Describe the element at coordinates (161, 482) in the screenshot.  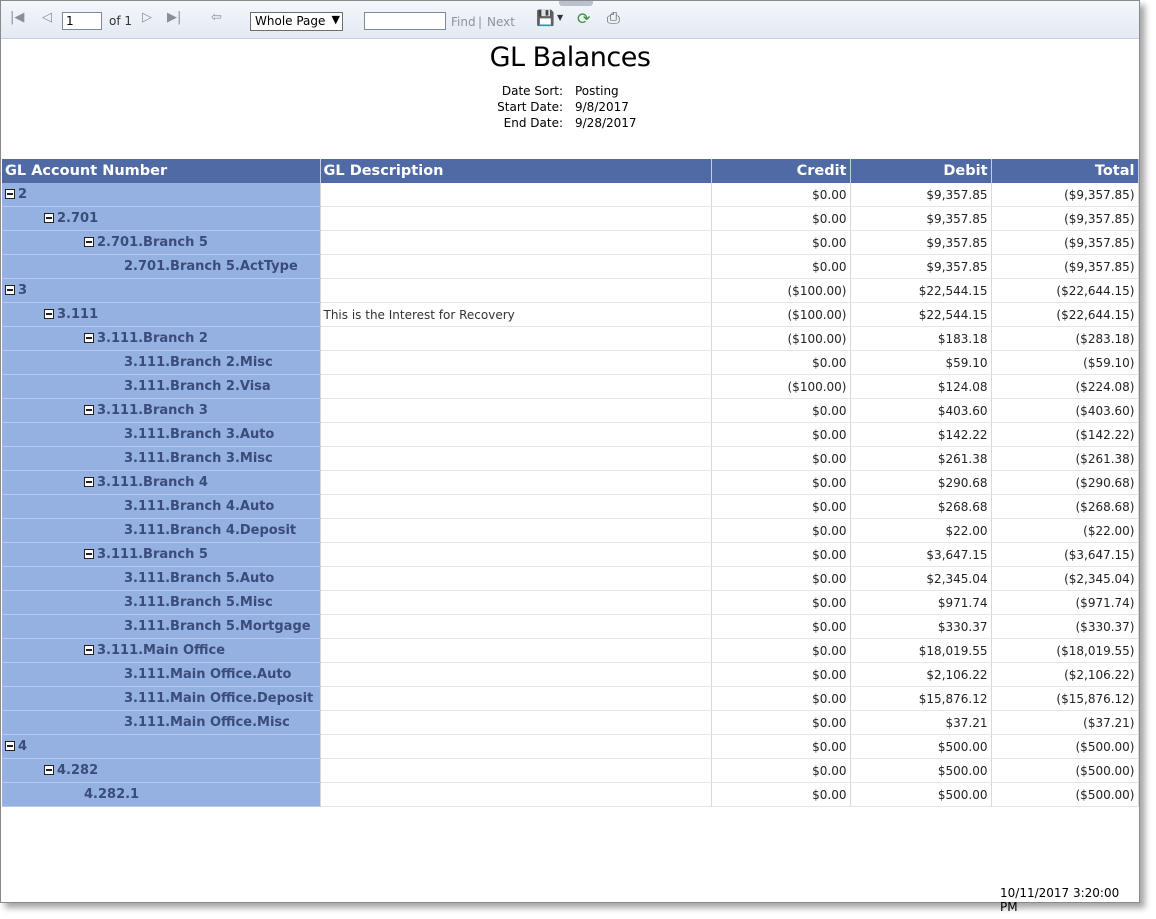
I see `account-cell: 3.111.Branch 4` at that location.